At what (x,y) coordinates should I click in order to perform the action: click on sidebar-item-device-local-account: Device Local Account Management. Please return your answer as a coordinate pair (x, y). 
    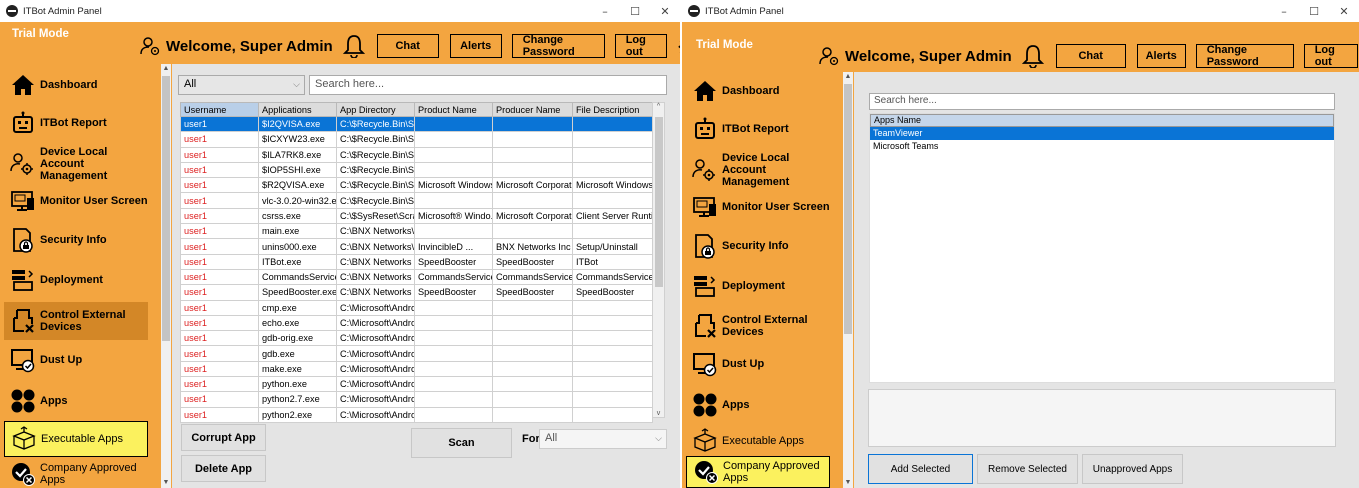
    Looking at the image, I should click on (758, 170).